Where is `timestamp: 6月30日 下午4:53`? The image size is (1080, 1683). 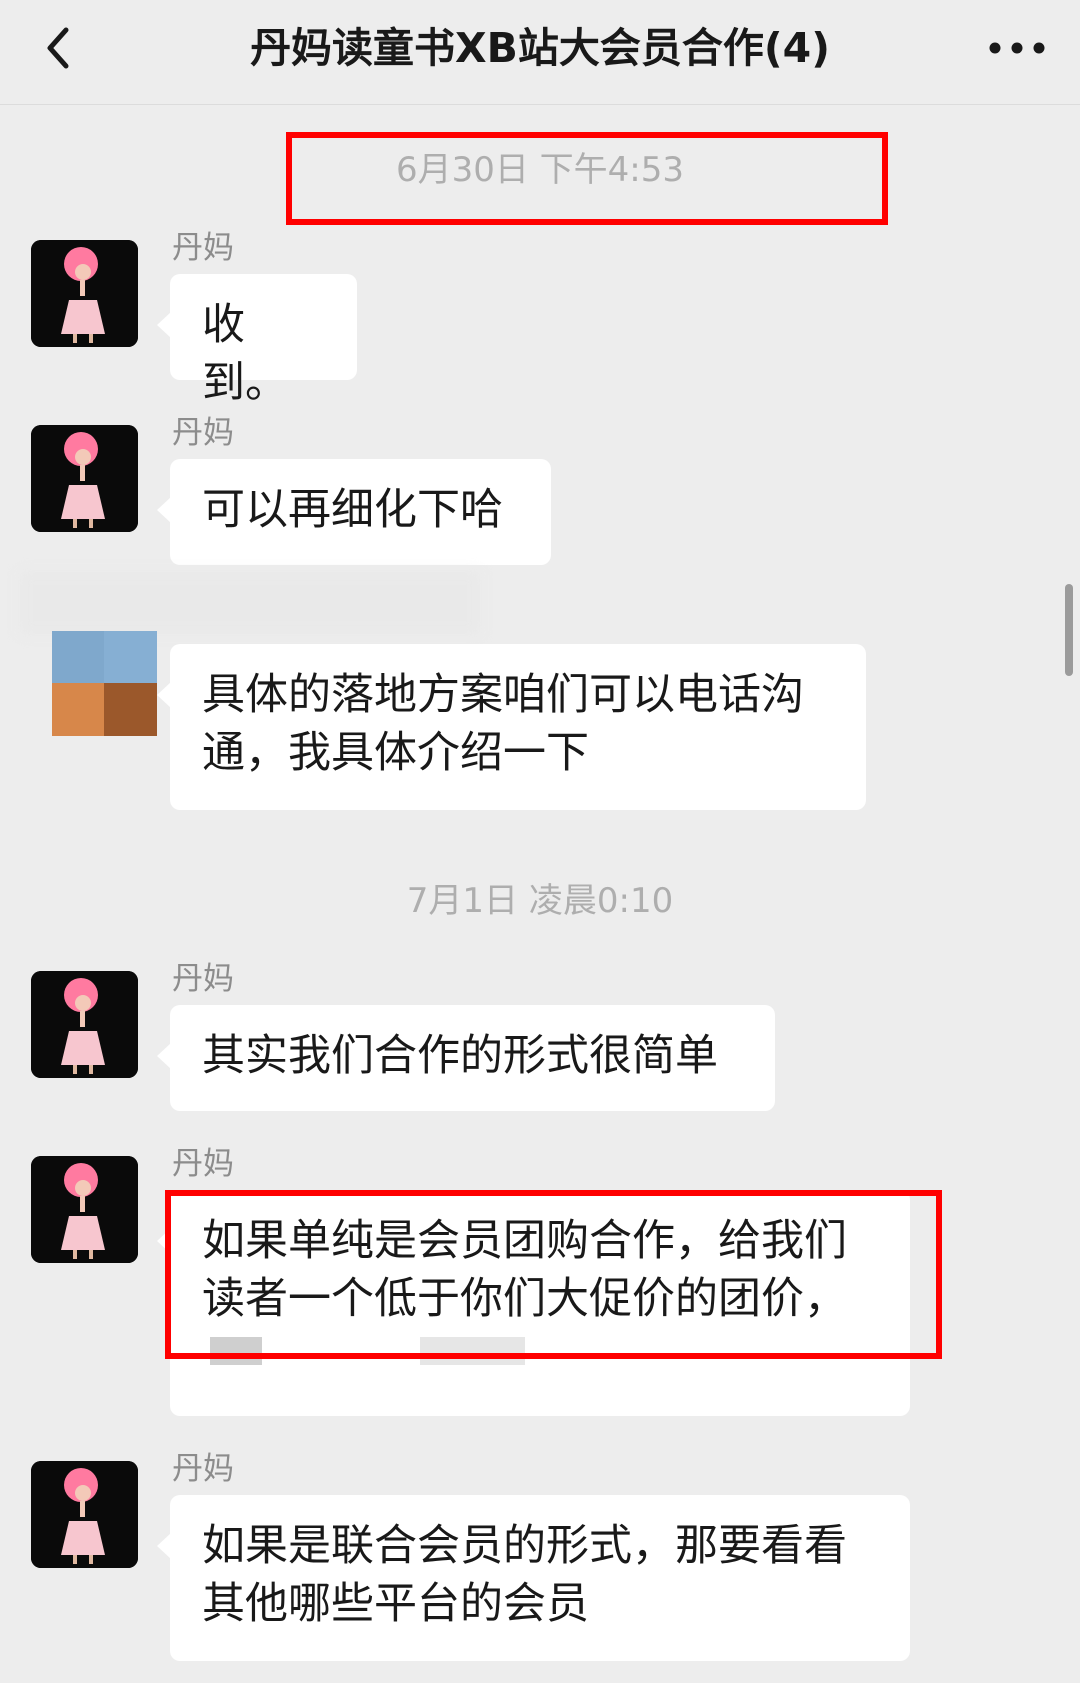 timestamp: 6月30日 下午4:53 is located at coordinates (540, 170).